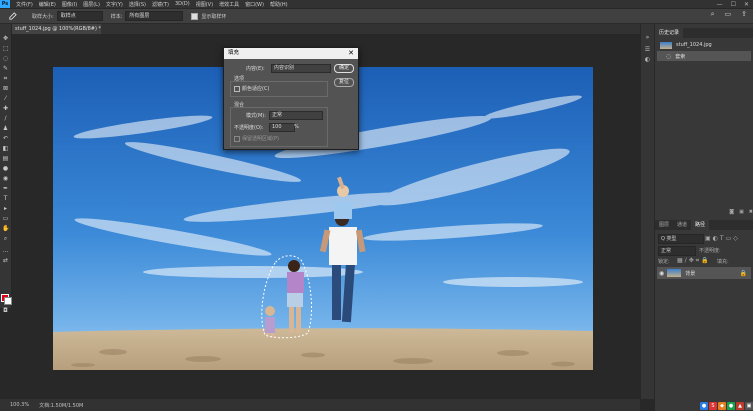 The image size is (753, 411). What do you see at coordinates (182, 4) in the screenshot?
I see `menu-3d: 3D(D)` at bounding box center [182, 4].